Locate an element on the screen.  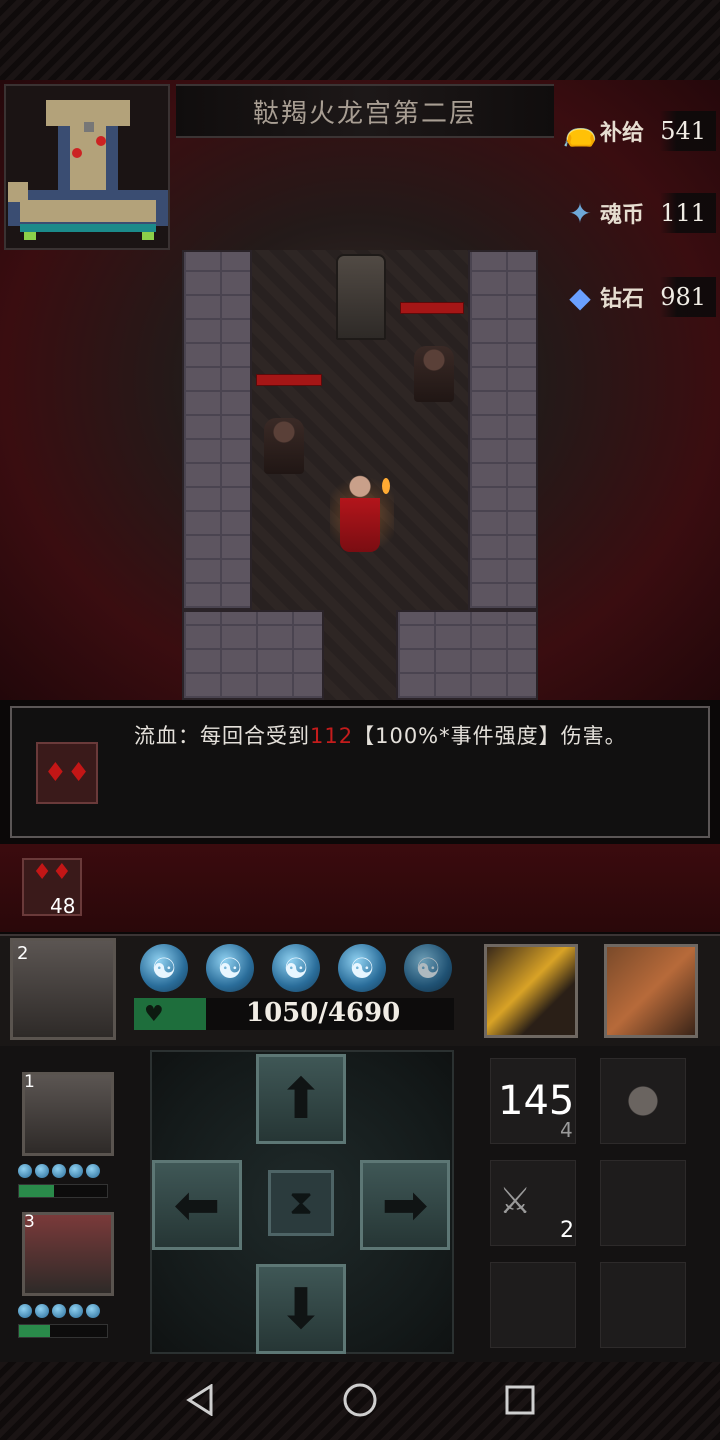
diamond-icon: ◆ is located at coordinates (580, 297).